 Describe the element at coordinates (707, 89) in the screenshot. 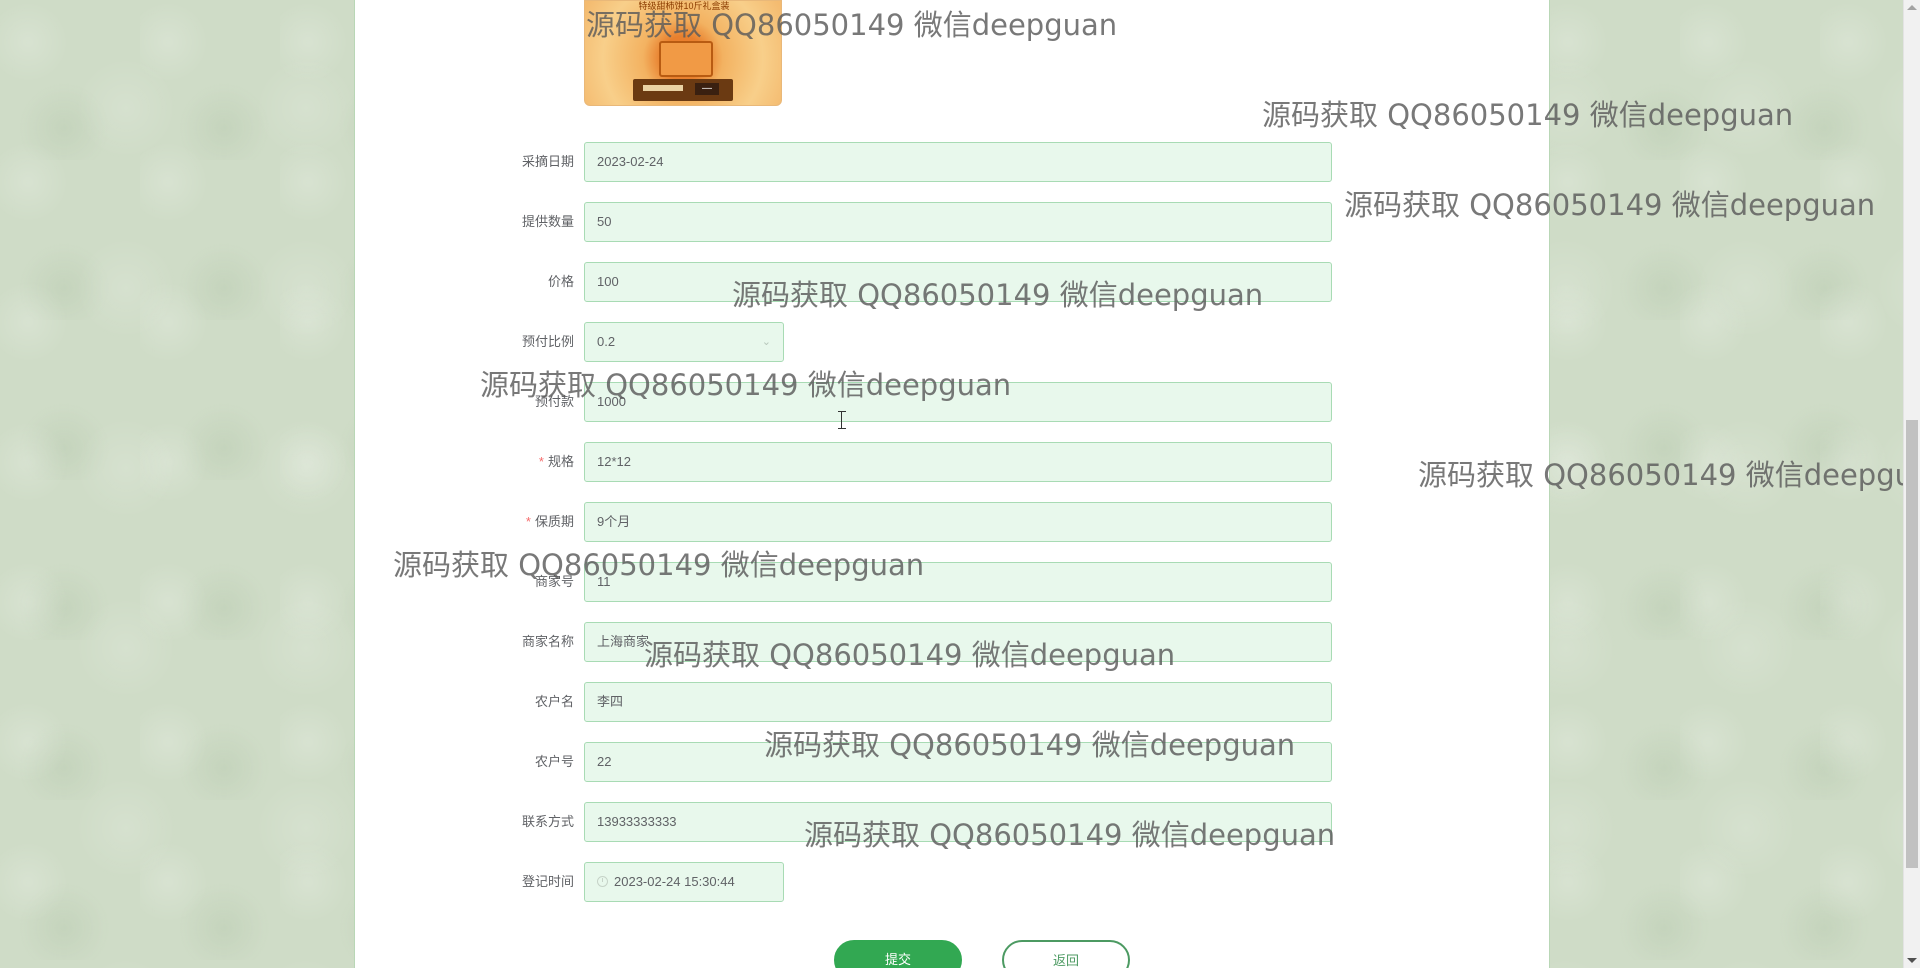

I see `product-tray-button: —` at that location.